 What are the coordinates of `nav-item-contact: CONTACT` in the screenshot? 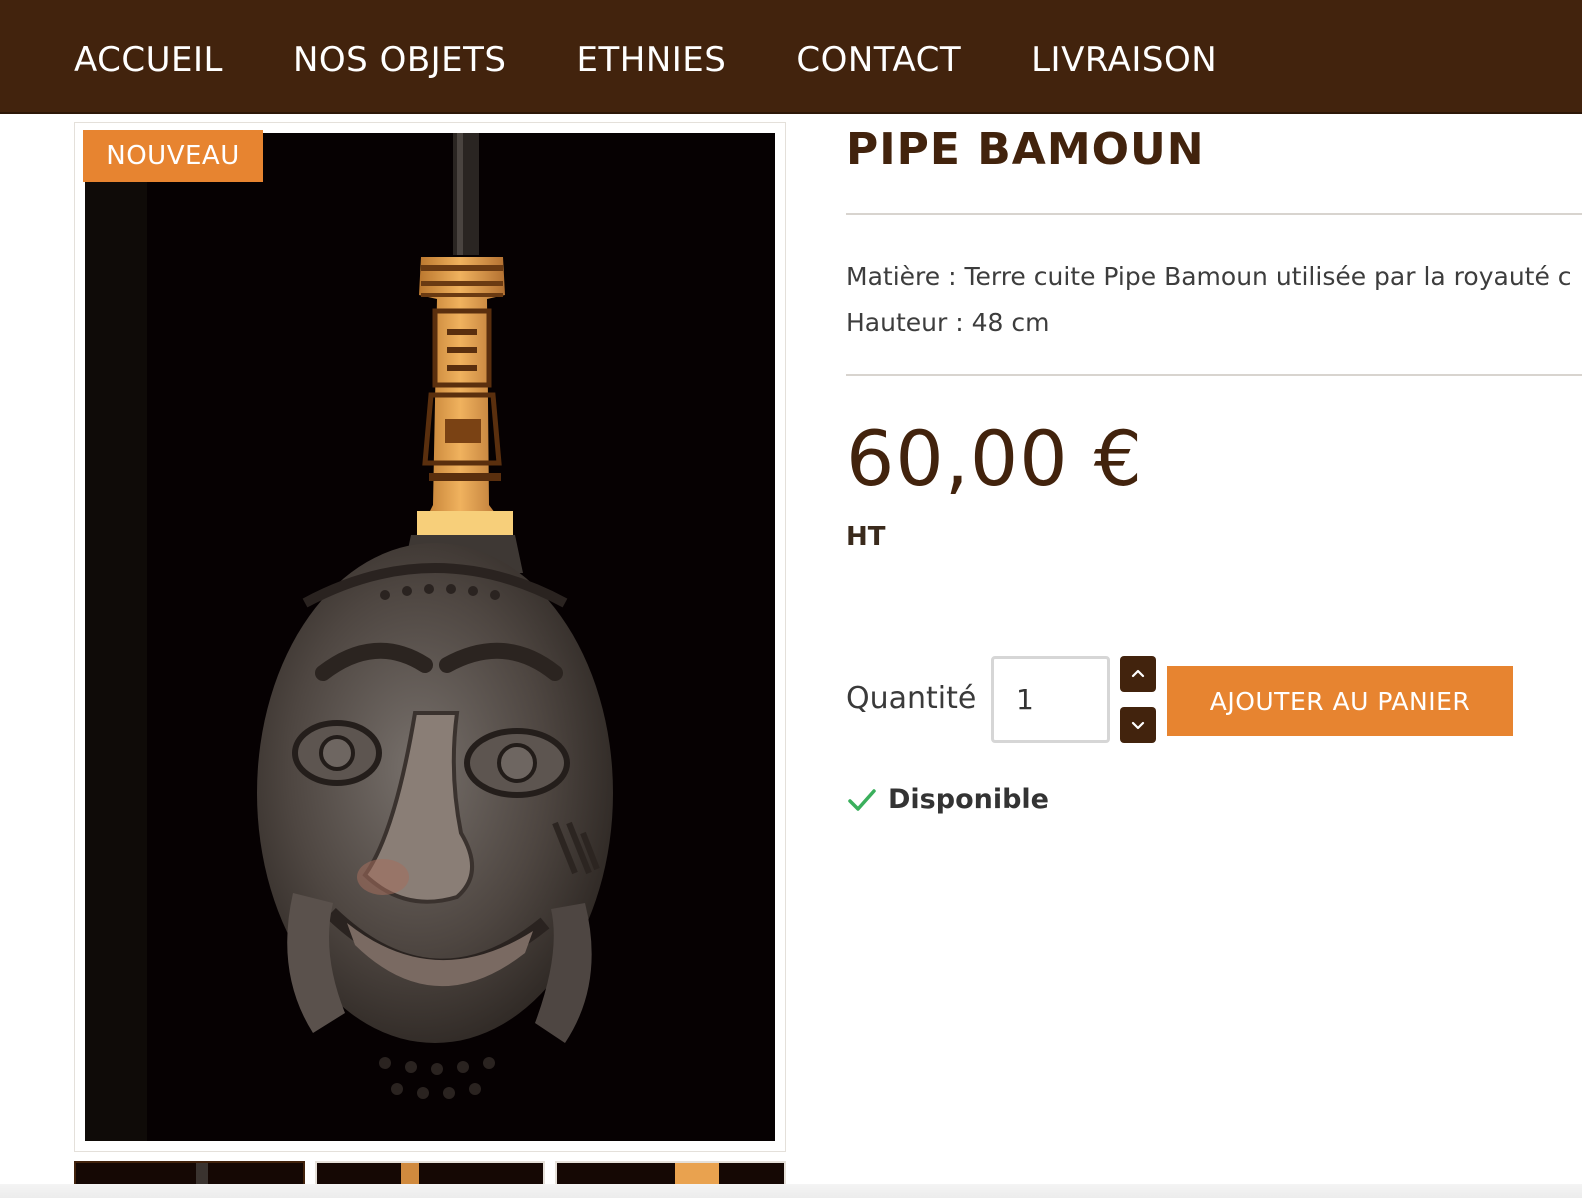 It's located at (878, 60).